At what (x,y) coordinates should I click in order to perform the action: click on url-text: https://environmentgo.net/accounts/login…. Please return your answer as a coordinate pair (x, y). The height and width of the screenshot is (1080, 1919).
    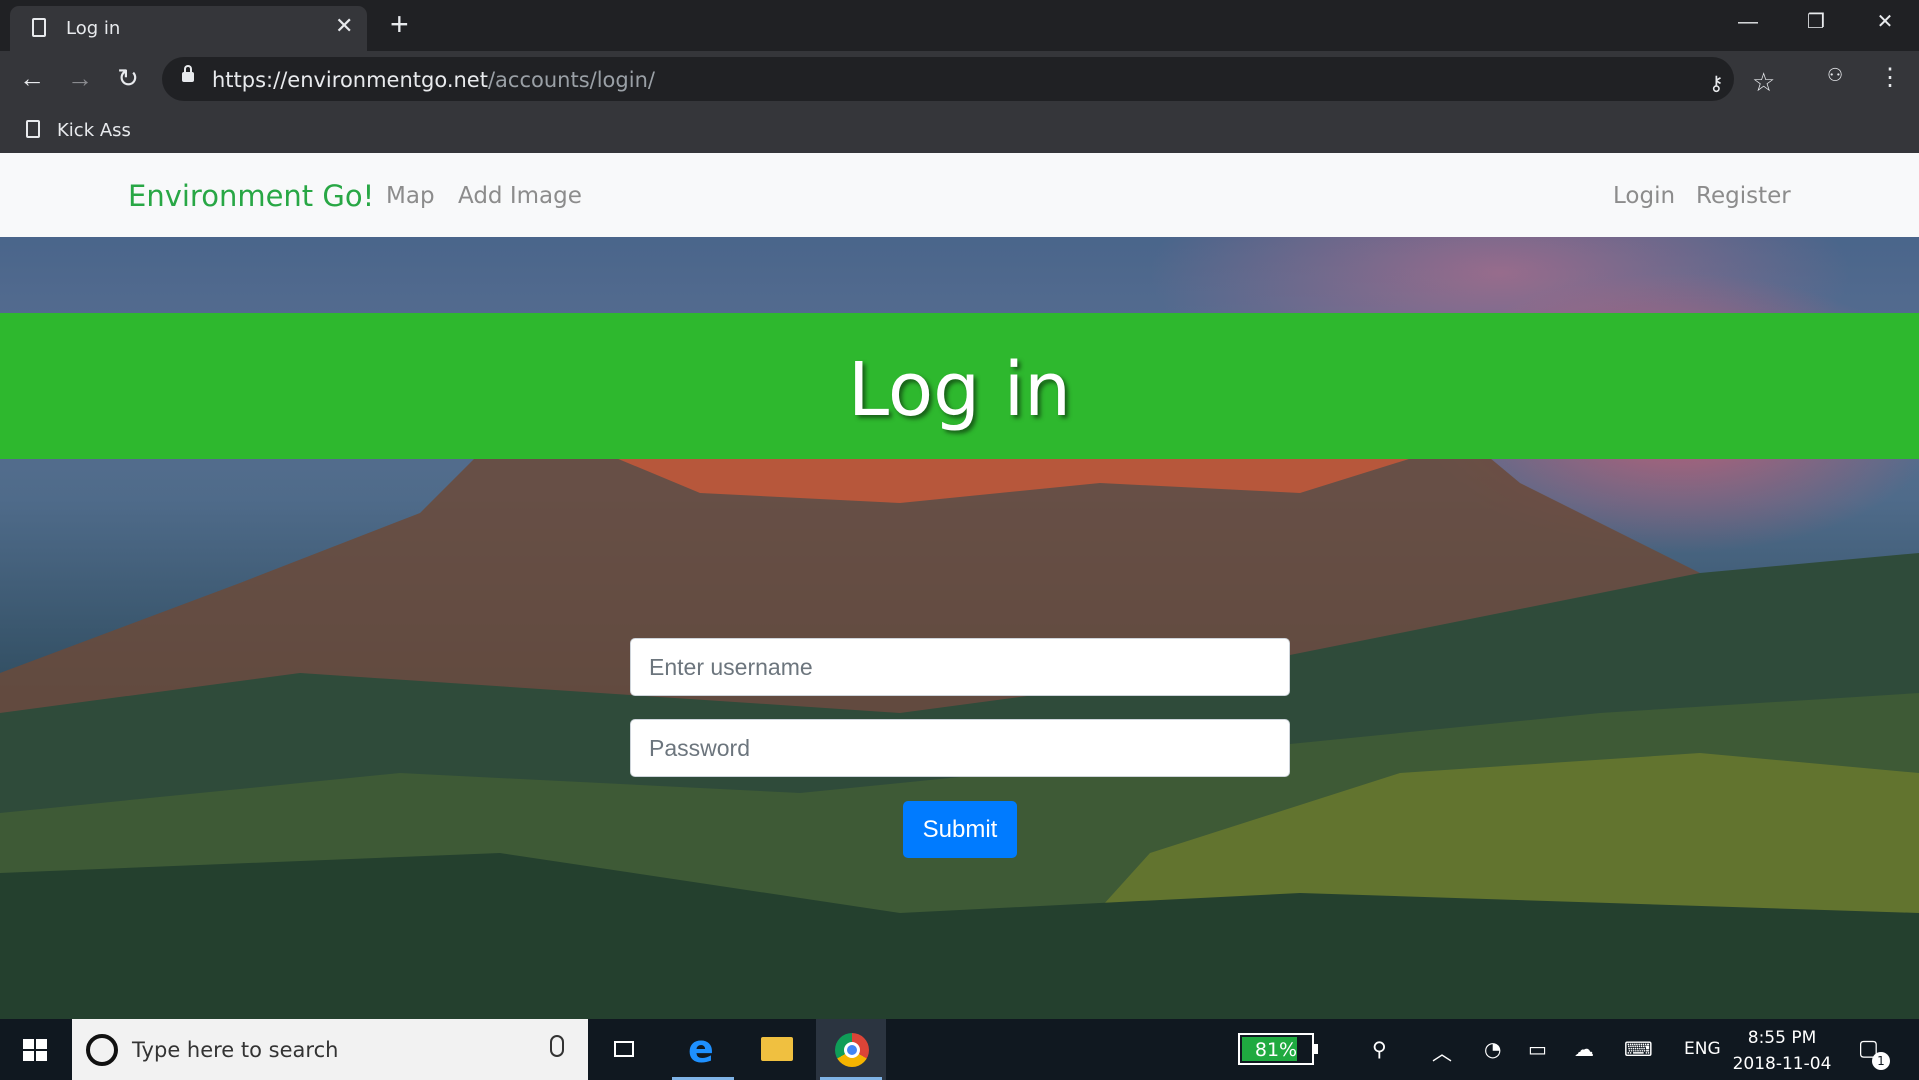
    Looking at the image, I should click on (433, 80).